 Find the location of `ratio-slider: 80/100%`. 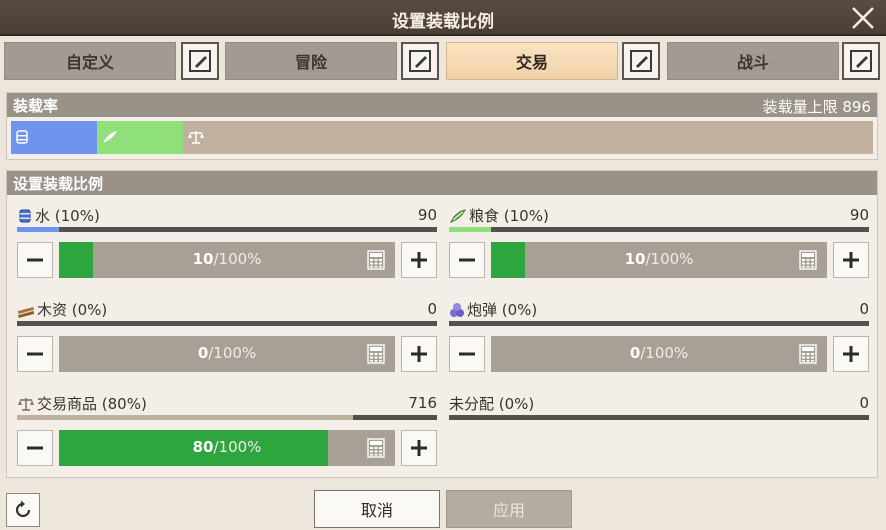

ratio-slider: 80/100% is located at coordinates (227, 448).